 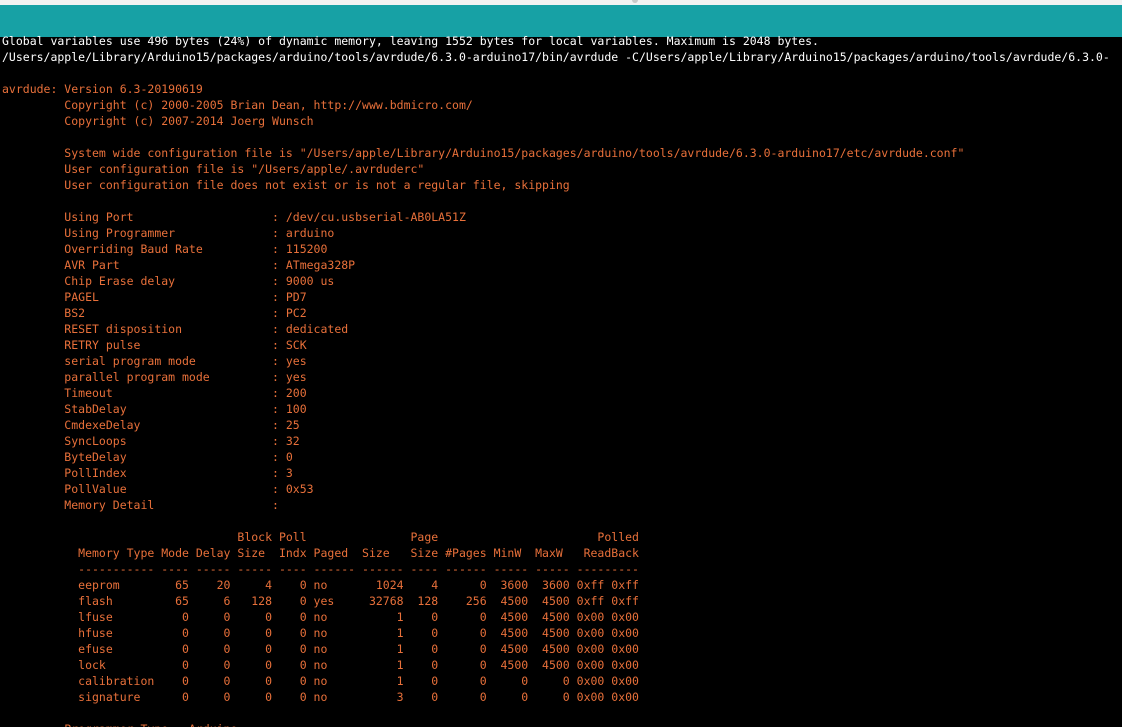 I want to click on console-line: ByteDelay : 0, so click(x=147, y=457).